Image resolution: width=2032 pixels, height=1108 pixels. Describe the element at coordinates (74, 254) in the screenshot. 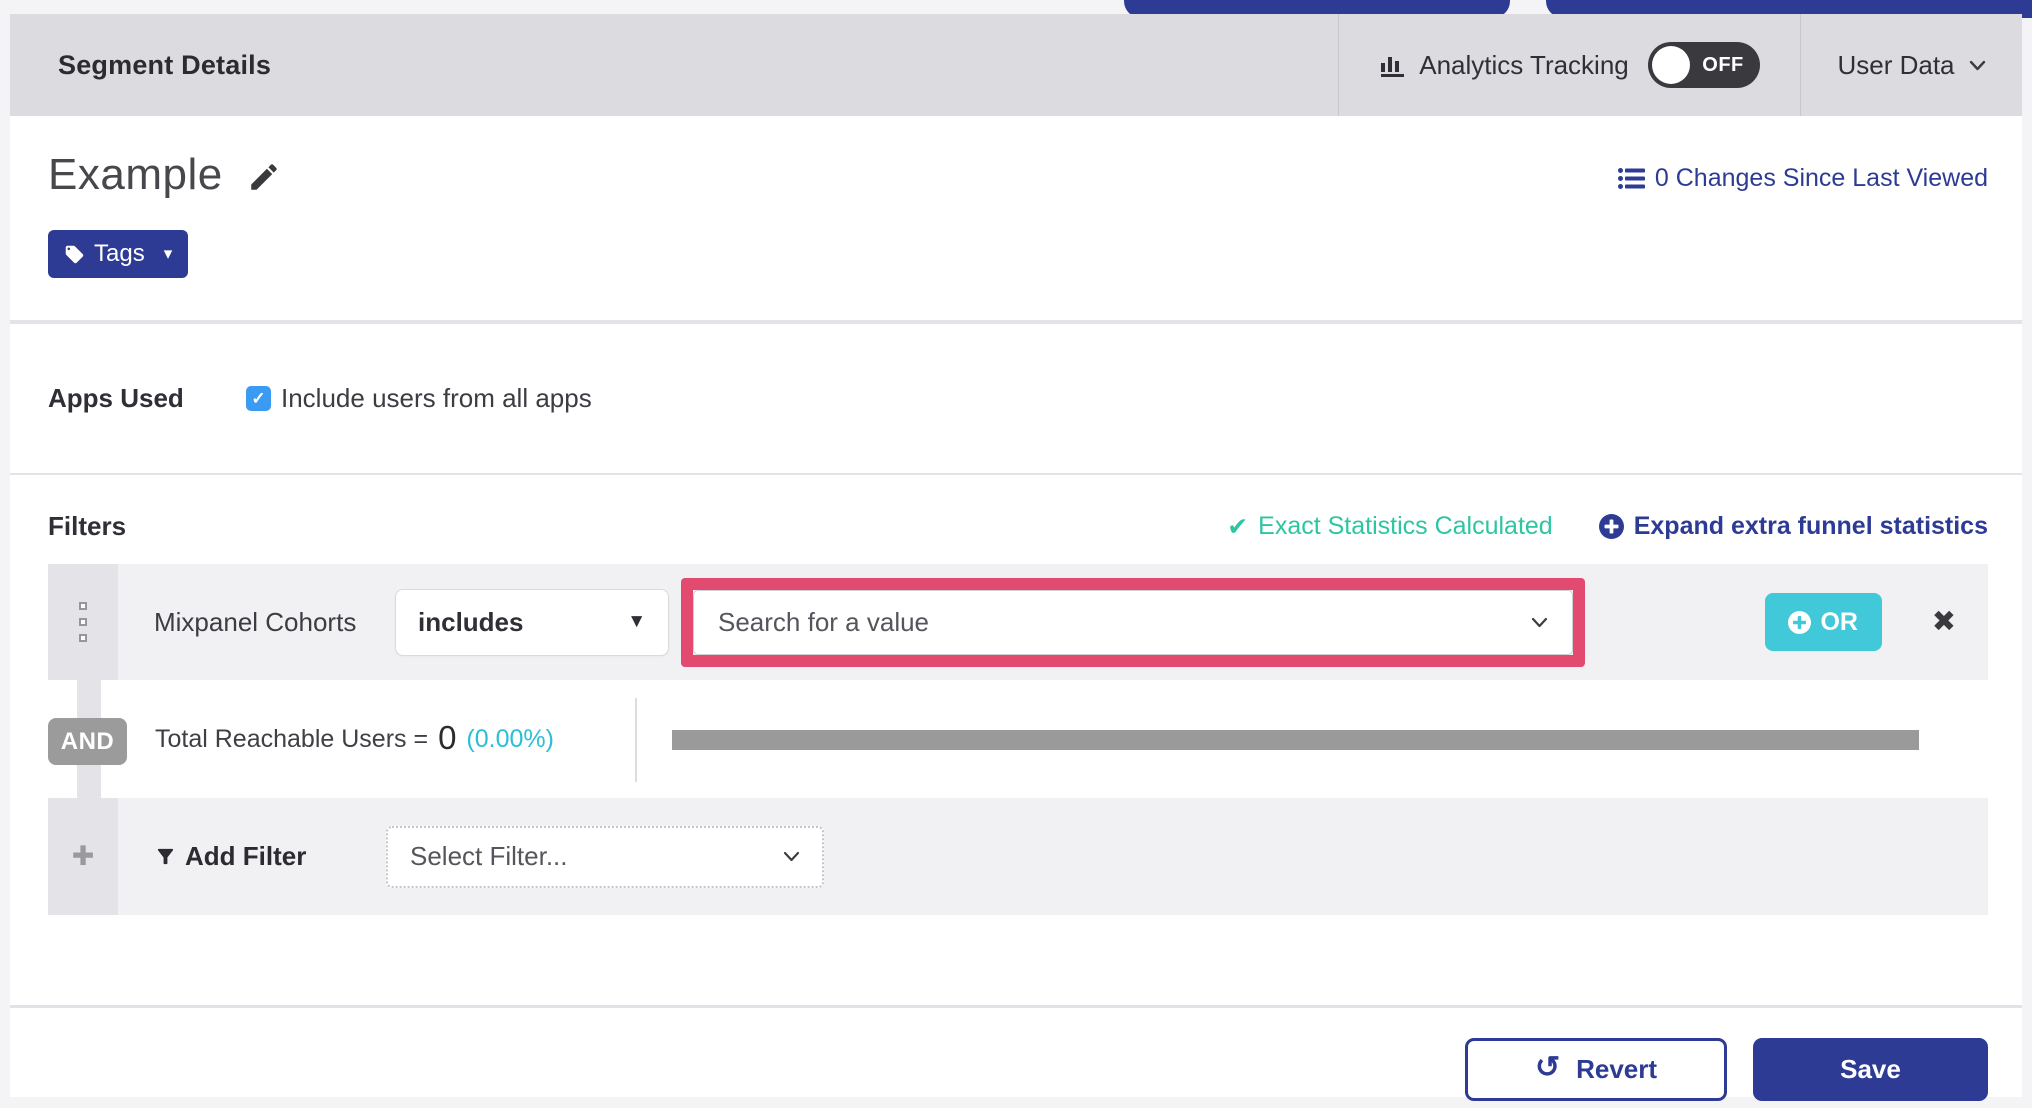

I see `tag-icon` at that location.